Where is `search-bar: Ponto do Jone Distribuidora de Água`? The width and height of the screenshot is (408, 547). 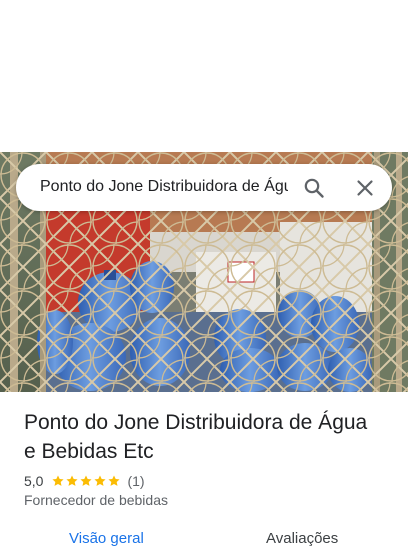
search-bar: Ponto do Jone Distribuidora de Água is located at coordinates (204, 187).